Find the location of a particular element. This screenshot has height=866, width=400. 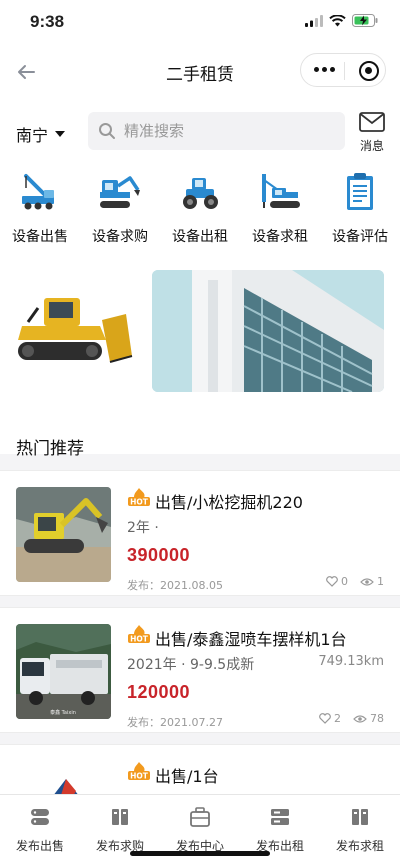

more-dots-icon is located at coordinates (324, 69).